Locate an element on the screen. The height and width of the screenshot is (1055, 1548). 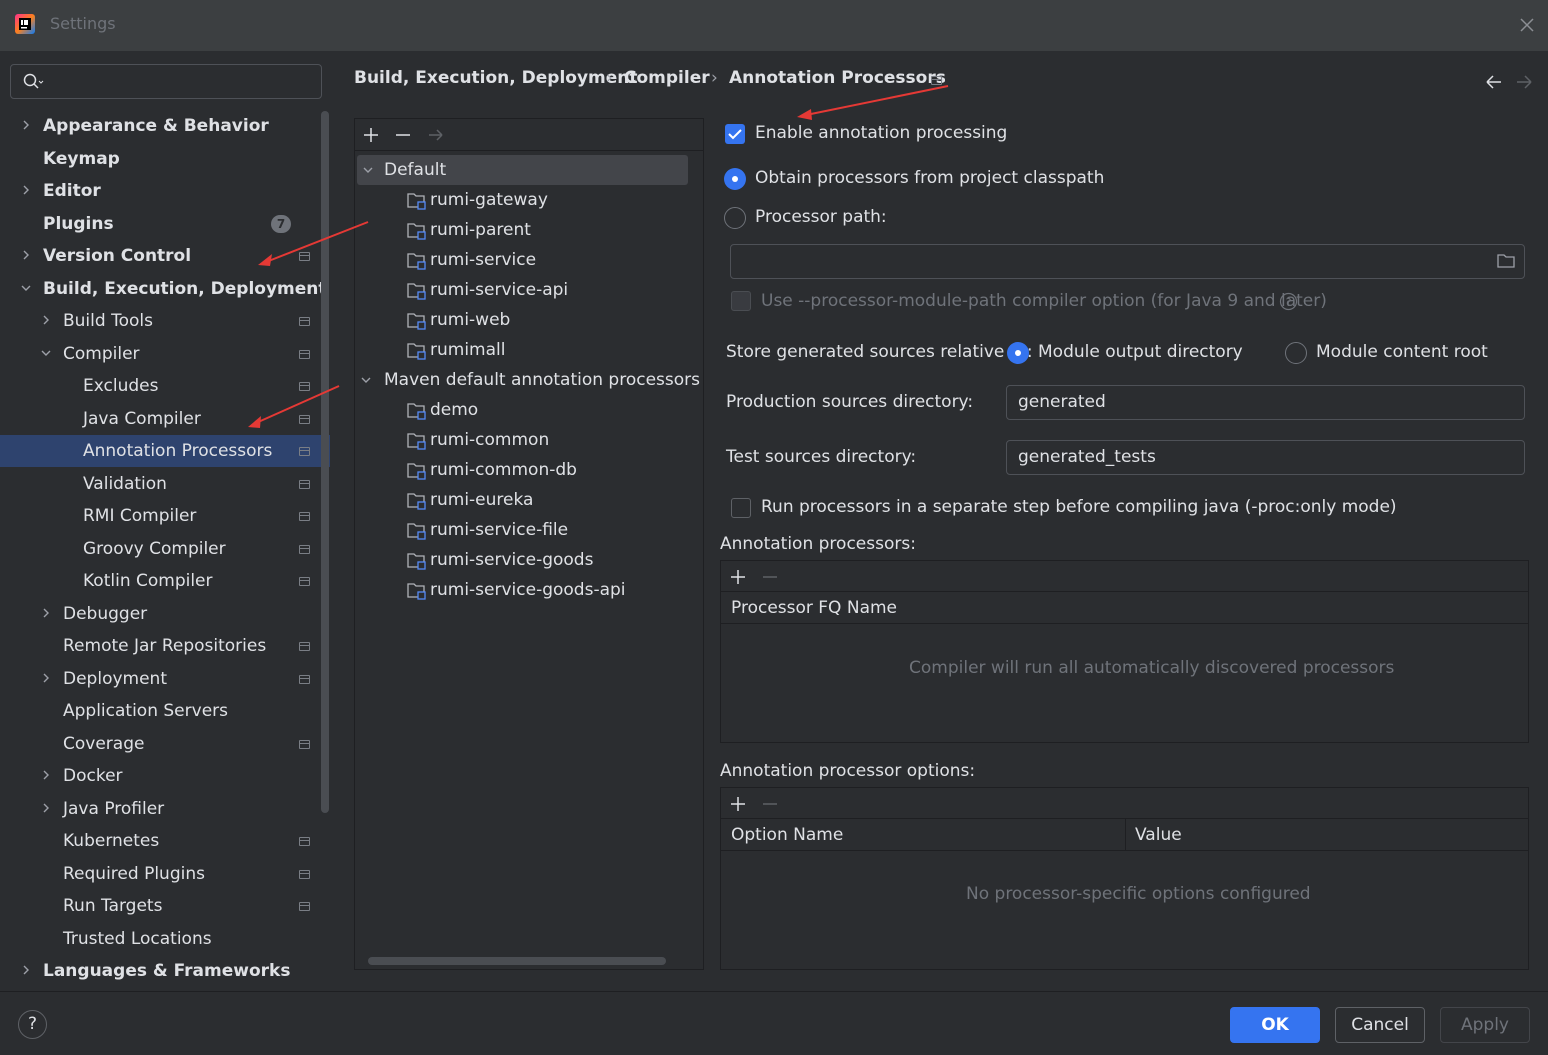
search-input is located at coordinates (166, 81).